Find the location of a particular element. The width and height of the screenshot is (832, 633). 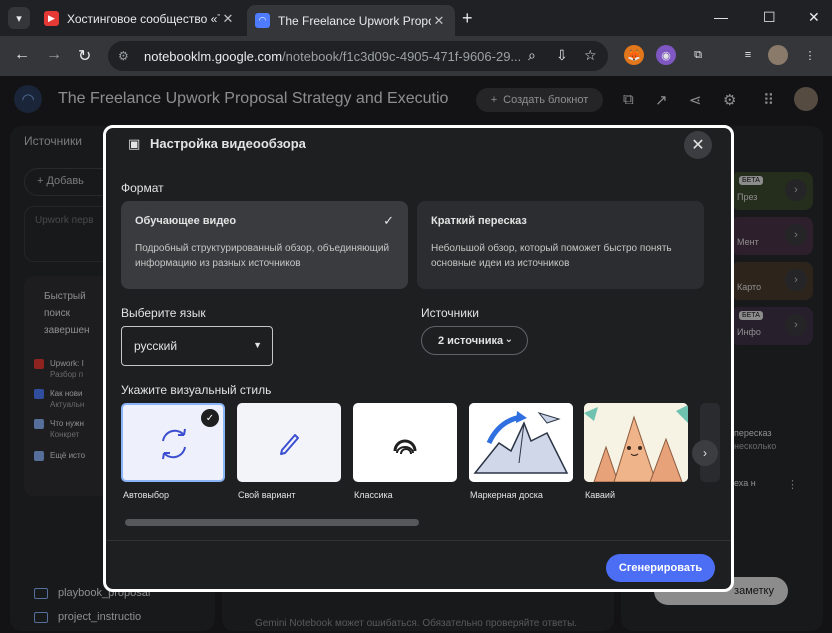

zoom-icon: ⌕ is located at coordinates (532, 55).